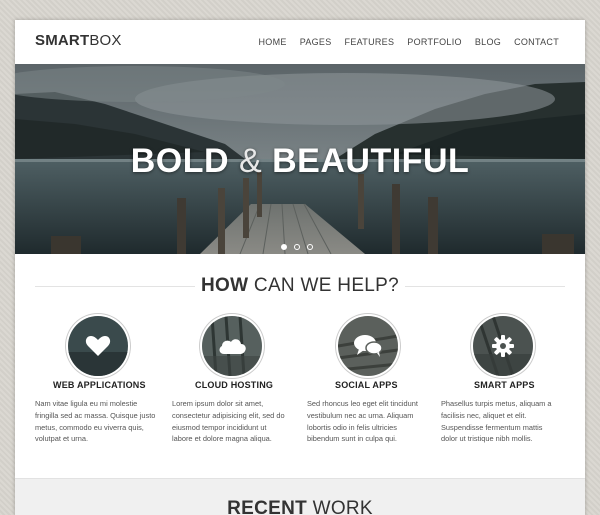 The image size is (600, 515). Describe the element at coordinates (218, 403) in the screenshot. I see `service-text-line: Lorem ipsum dolor sit amet,` at that location.